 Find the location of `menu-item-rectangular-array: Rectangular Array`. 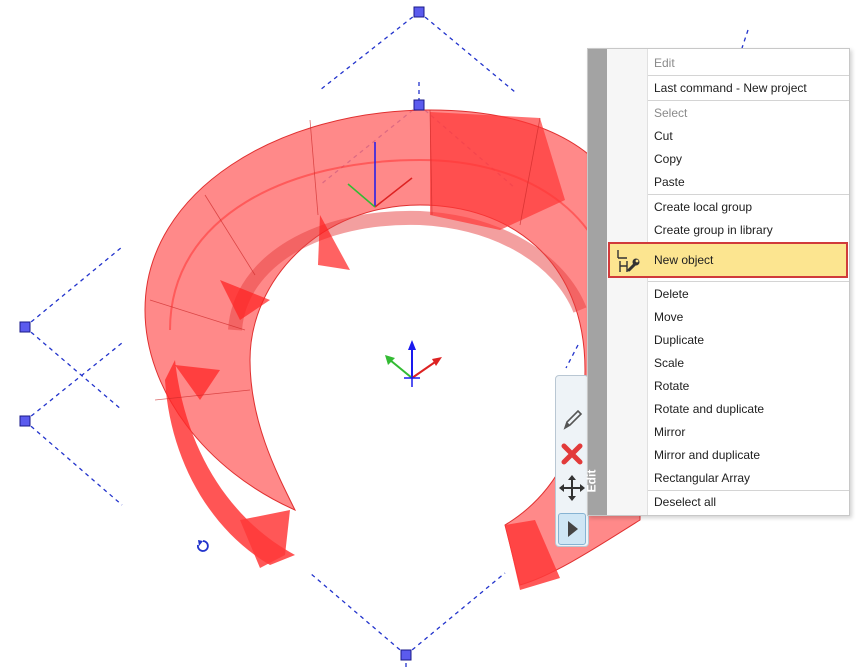

menu-item-rectangular-array: Rectangular Array is located at coordinates (702, 478).